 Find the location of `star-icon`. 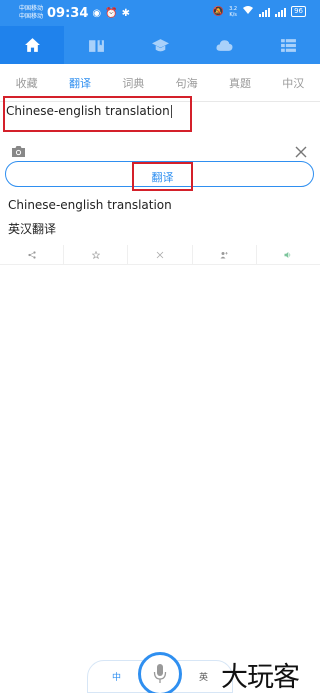

star-icon is located at coordinates (95, 254).